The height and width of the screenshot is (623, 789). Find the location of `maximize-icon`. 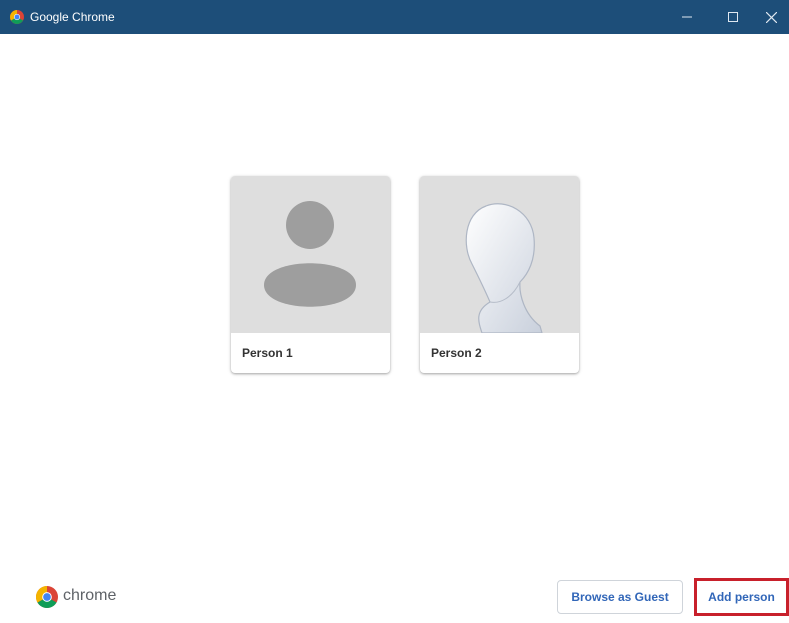

maximize-icon is located at coordinates (733, 17).